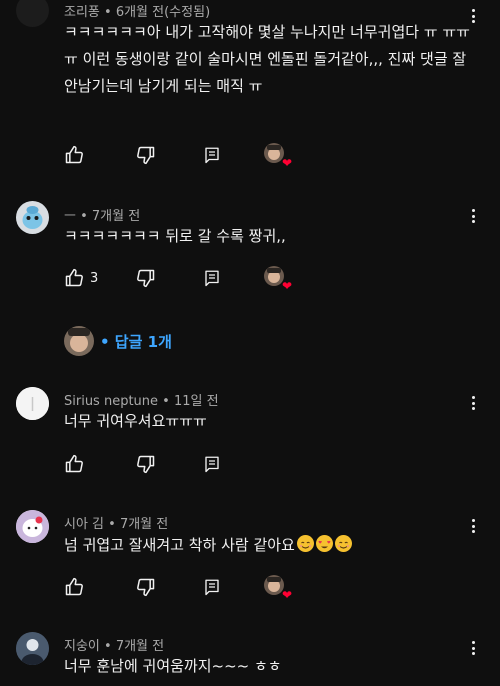 The height and width of the screenshot is (686, 500). What do you see at coordinates (136, 341) in the screenshot?
I see `replies-label: • 답글 1개` at bounding box center [136, 341].